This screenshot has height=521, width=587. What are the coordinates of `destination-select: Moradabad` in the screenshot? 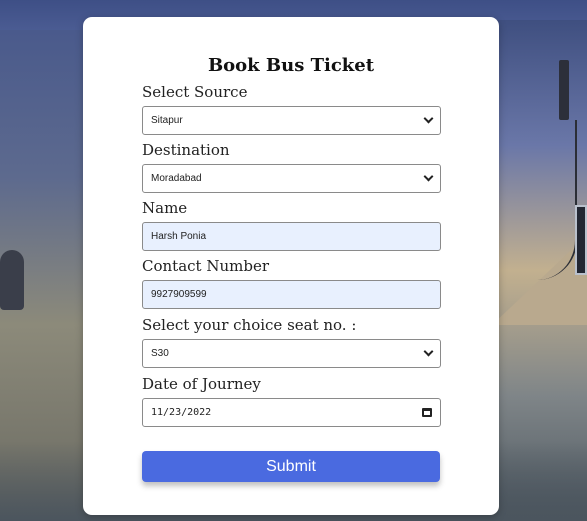 It's located at (291, 178).